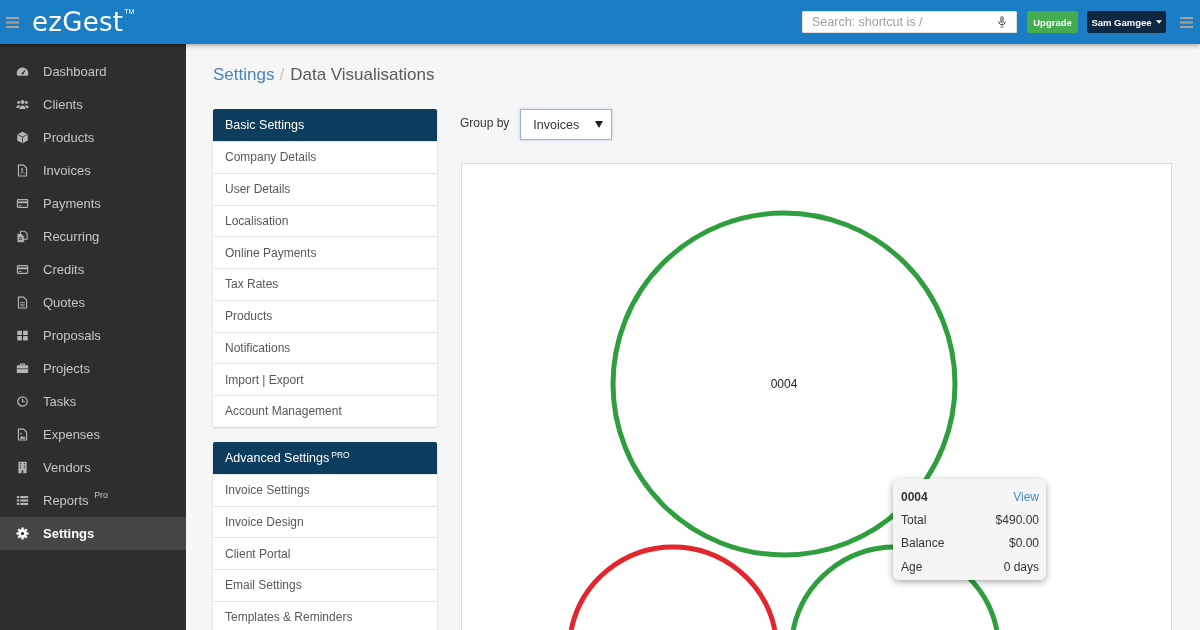  I want to click on panel-header: Advanced Settings $^{PRO}$, so click(325, 457).